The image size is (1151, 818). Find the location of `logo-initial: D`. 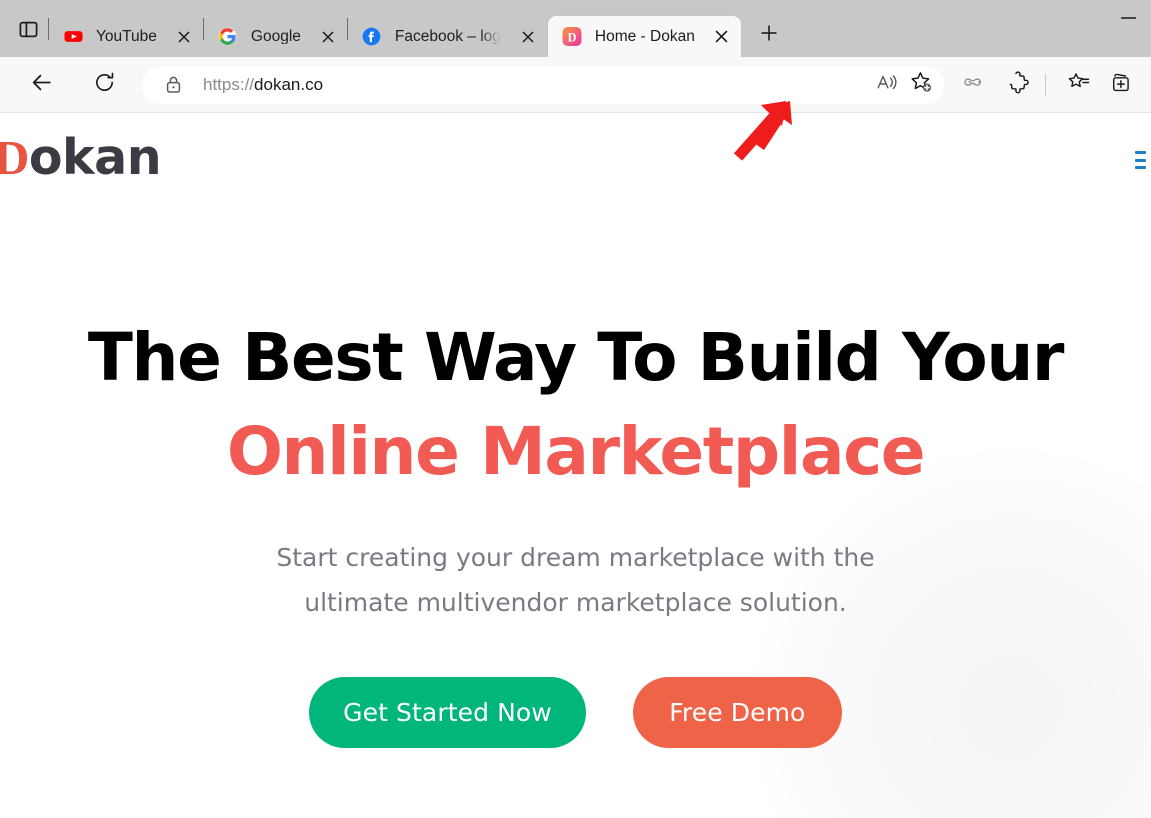

logo-initial: D is located at coordinates (14, 157).